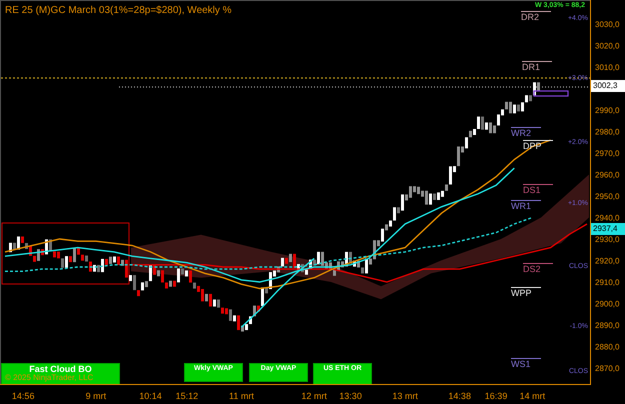 This screenshot has width=625, height=404. Describe the element at coordinates (537, 66) in the screenshot. I see `pivot-label: DR1` at that location.